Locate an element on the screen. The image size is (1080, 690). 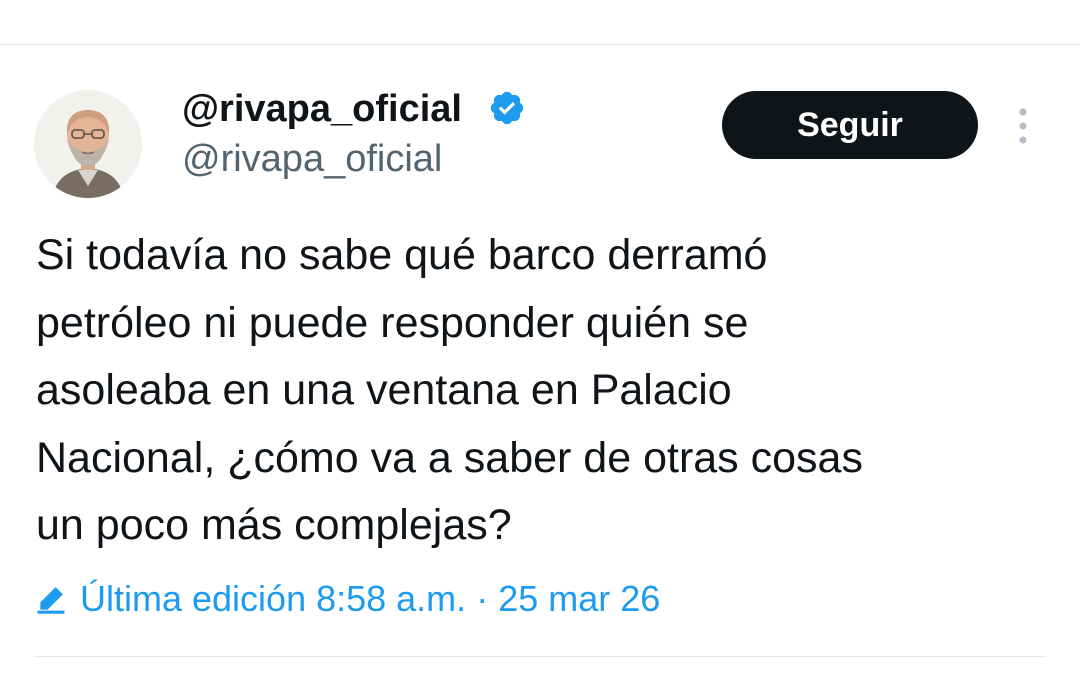
top-divider is located at coordinates (540, 44).